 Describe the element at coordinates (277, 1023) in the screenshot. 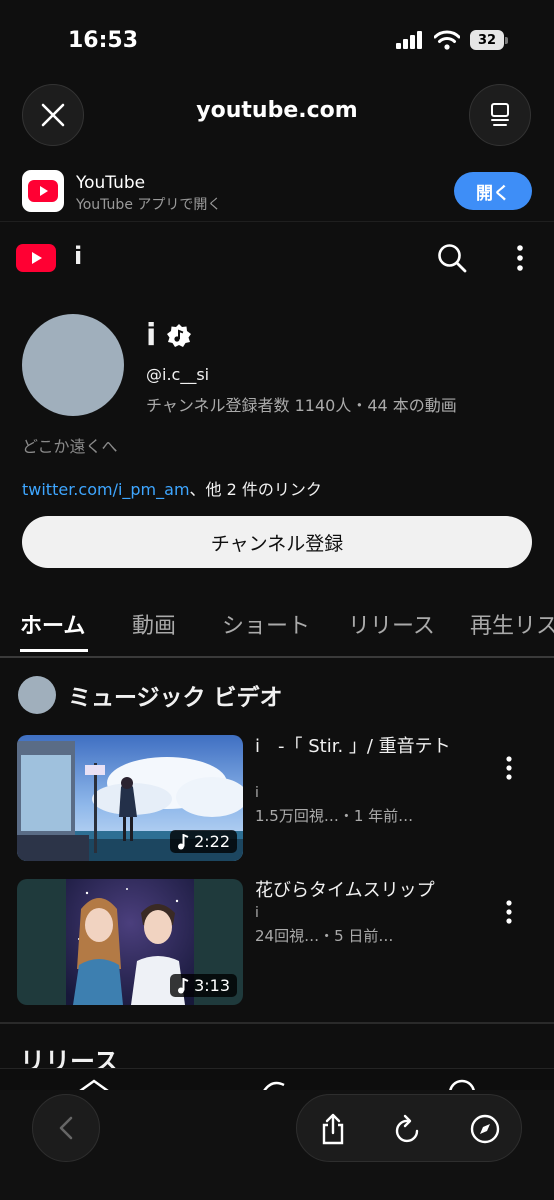

I see `section-divider` at that location.